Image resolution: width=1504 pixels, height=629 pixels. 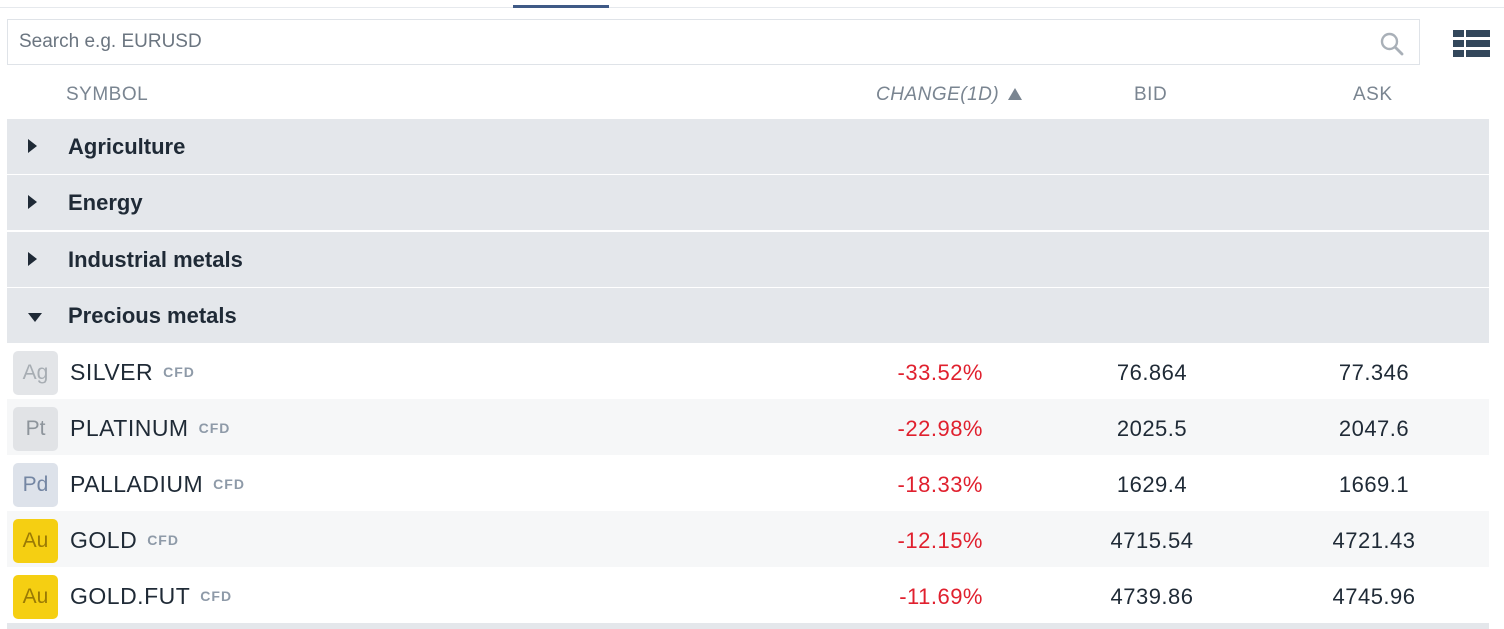 I want to click on next-group-row-edge, so click(x=748, y=626).